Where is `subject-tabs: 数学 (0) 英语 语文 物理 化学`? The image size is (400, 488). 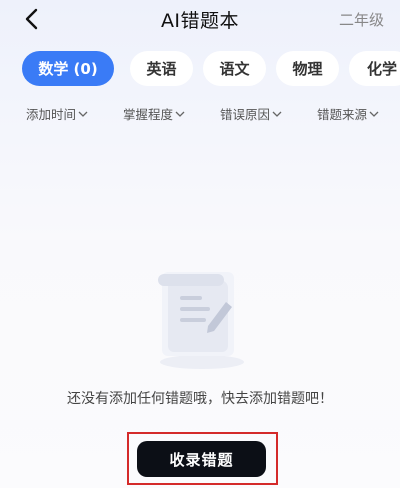
subject-tabs: 数学 (0) 英语 语文 物理 化学 is located at coordinates (211, 68).